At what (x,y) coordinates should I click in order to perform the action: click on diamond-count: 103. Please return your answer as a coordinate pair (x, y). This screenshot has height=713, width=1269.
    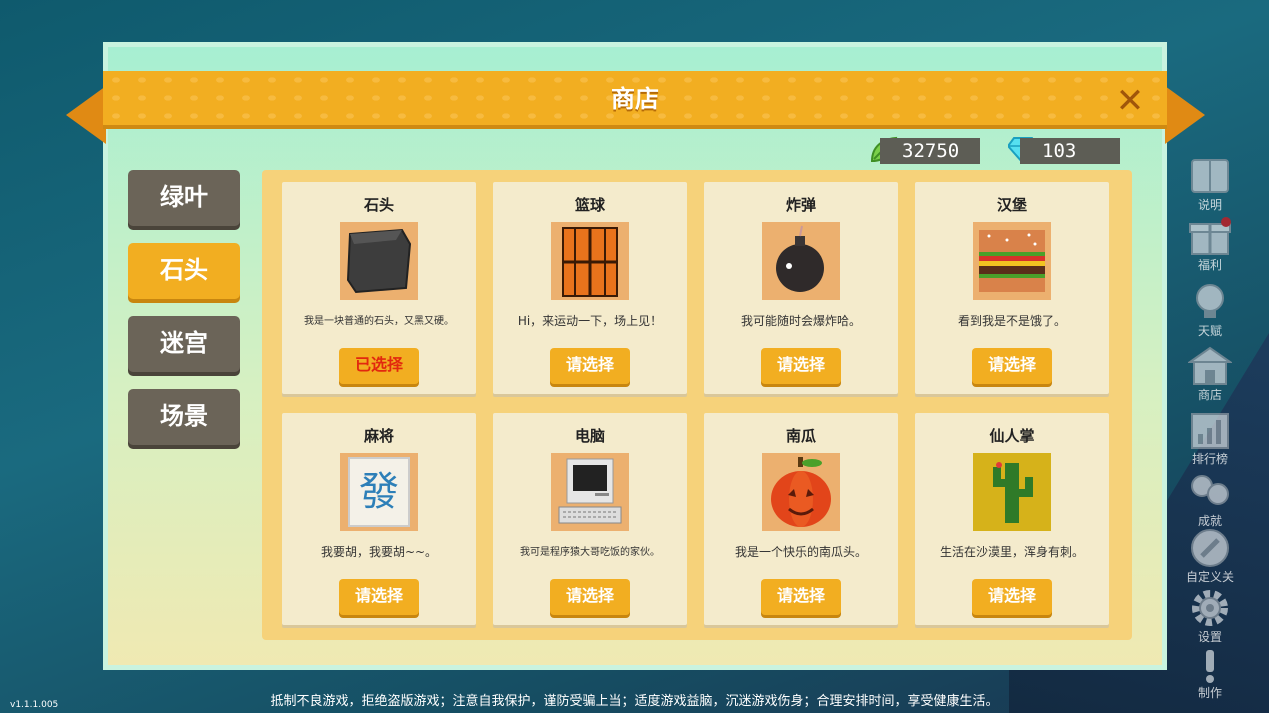
    Looking at the image, I should click on (1070, 151).